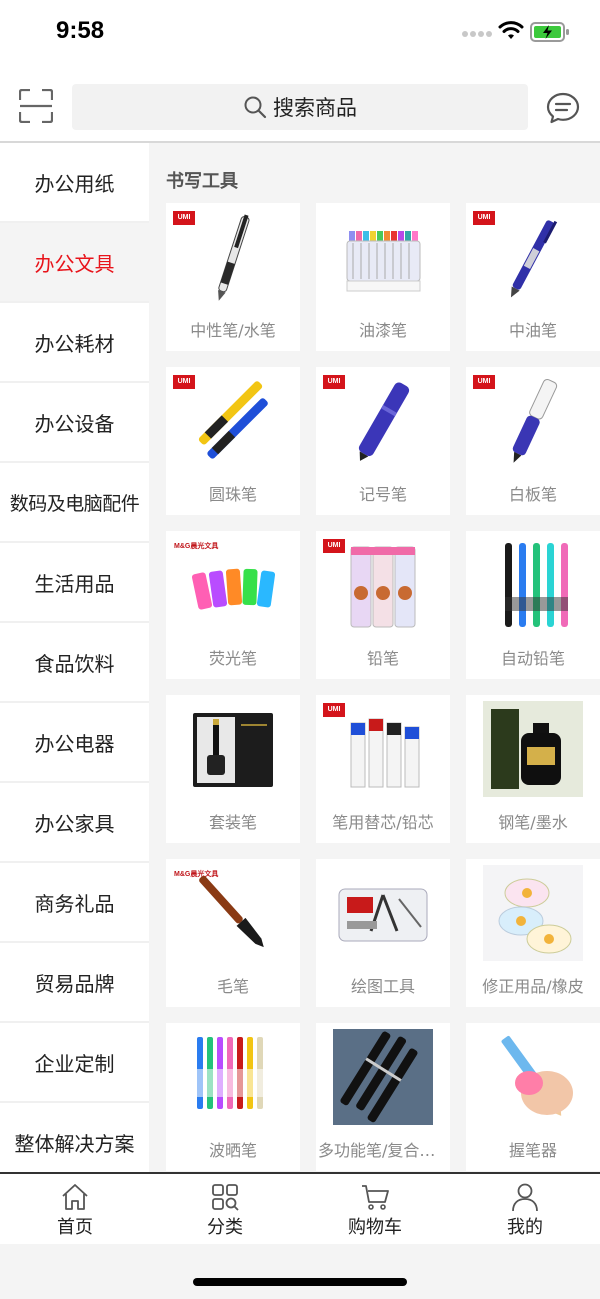  I want to click on category-card-pen-set: 套装笔, so click(233, 769).